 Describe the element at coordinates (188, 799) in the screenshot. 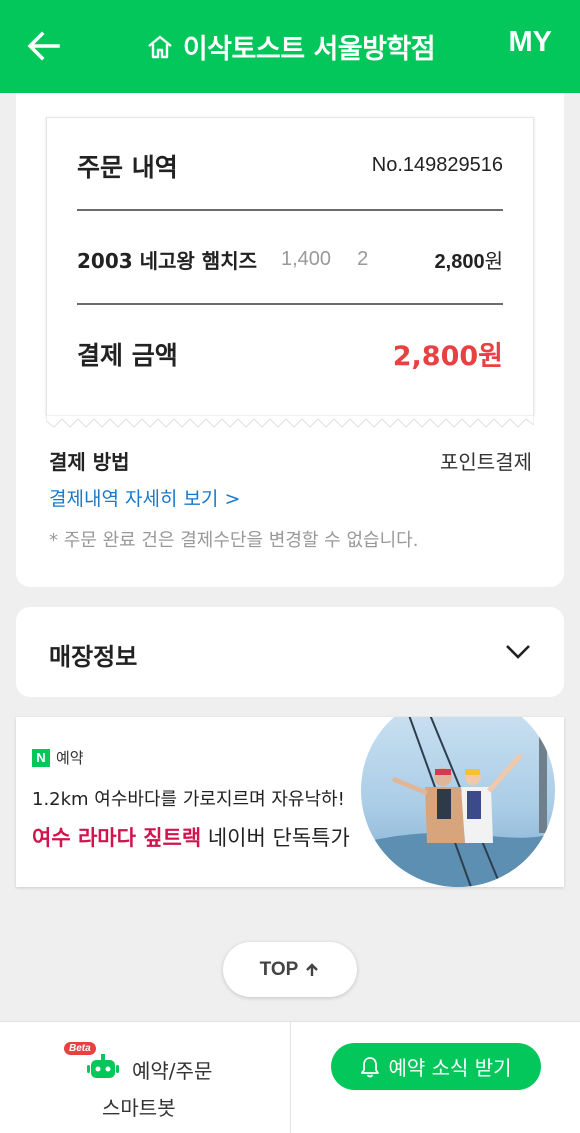

I see `ad-headline: 1.2km 여수바다를 가로지르며 자유낙하!` at that location.